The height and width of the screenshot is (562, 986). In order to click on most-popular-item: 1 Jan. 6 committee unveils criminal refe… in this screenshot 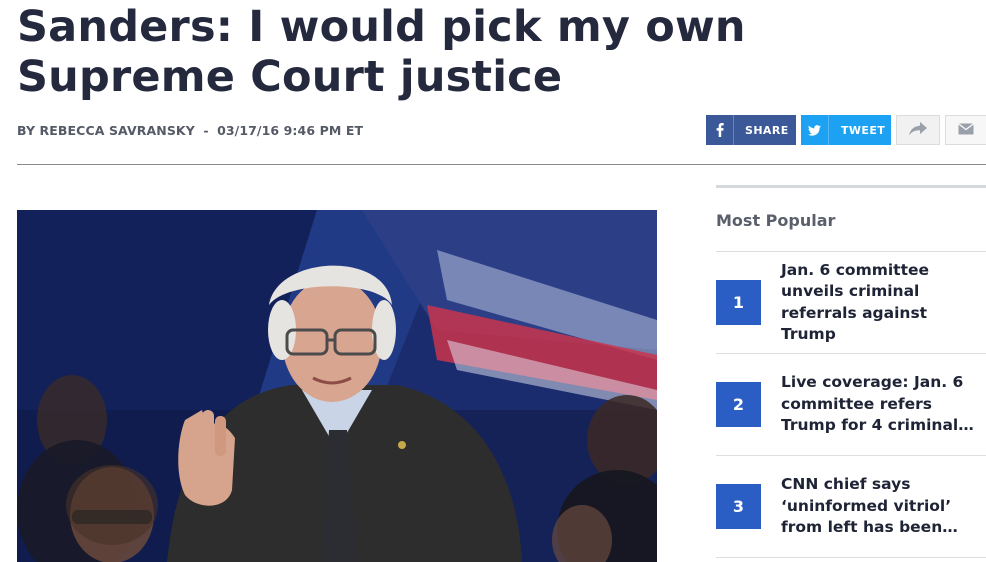, I will do `click(851, 303)`.